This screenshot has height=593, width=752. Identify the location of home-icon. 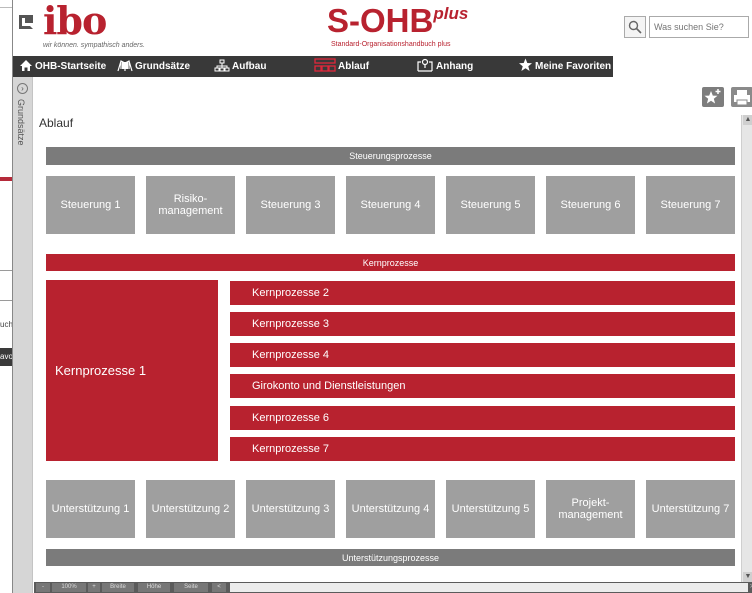
(26, 65).